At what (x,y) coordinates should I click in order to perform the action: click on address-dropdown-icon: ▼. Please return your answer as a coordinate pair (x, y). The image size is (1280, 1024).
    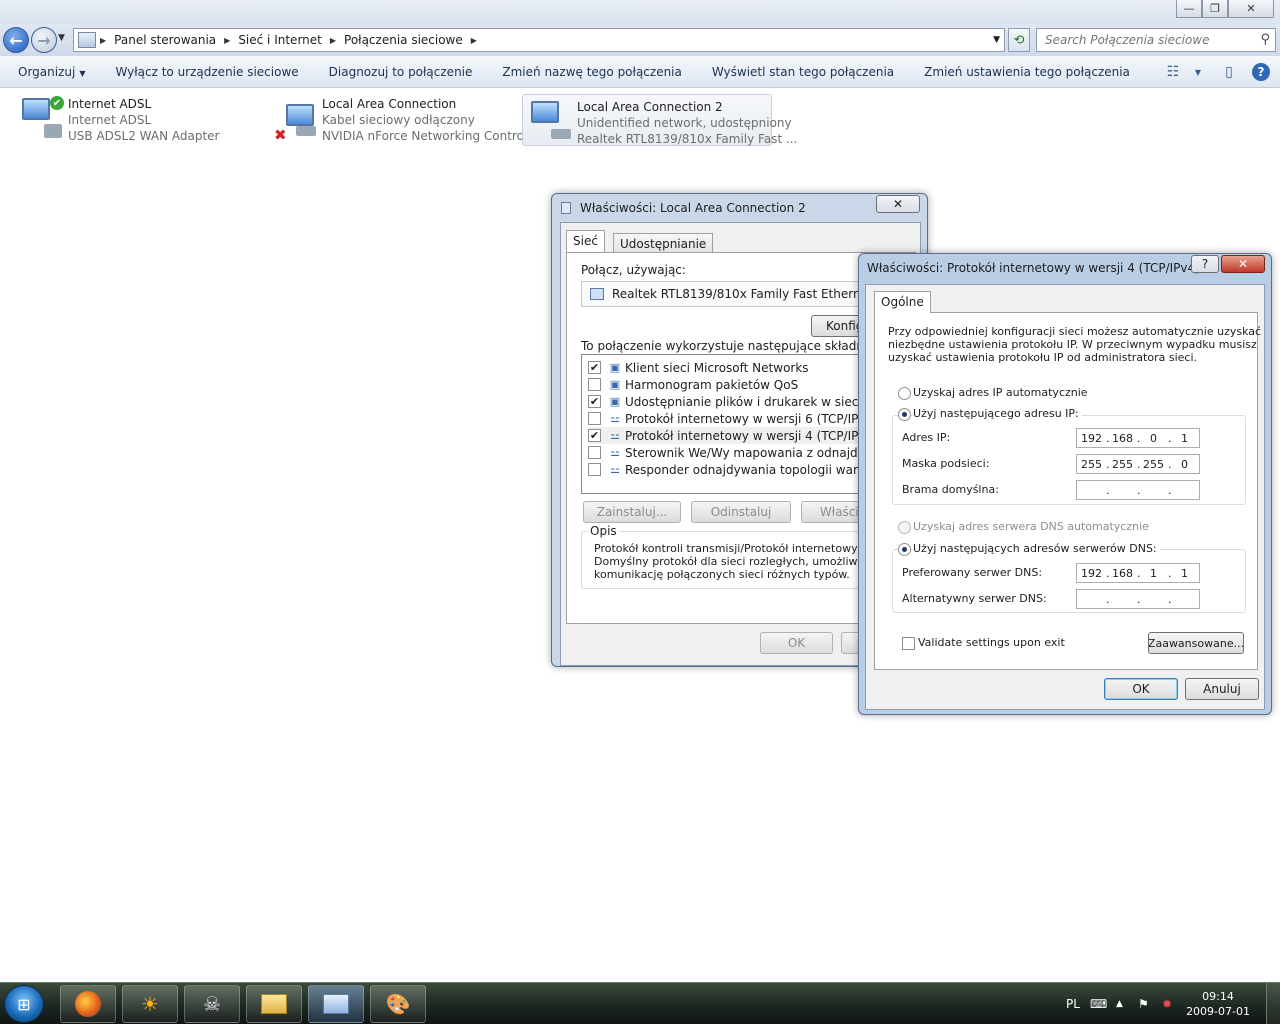
    Looking at the image, I should click on (996, 40).